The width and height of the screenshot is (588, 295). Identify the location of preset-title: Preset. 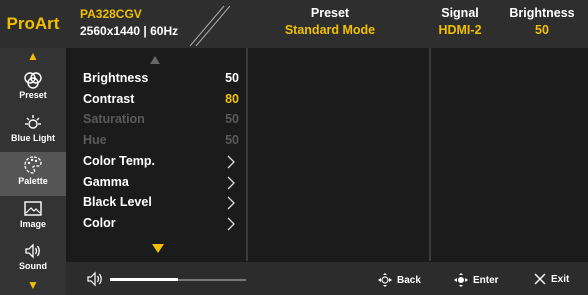
(330, 13).